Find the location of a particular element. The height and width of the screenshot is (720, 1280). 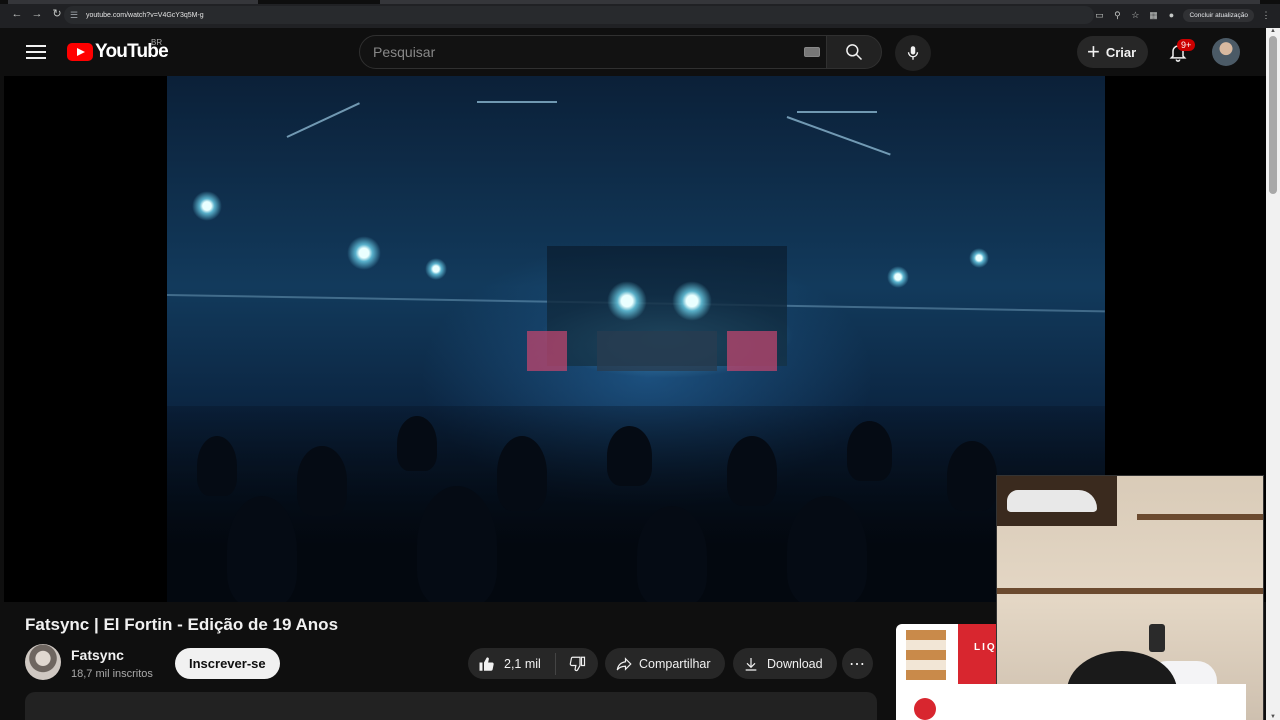

guide-menu-icon is located at coordinates (36, 52).